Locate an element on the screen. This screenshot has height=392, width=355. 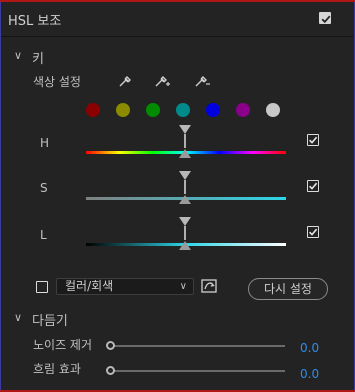
swatch-green is located at coordinates (153, 110).